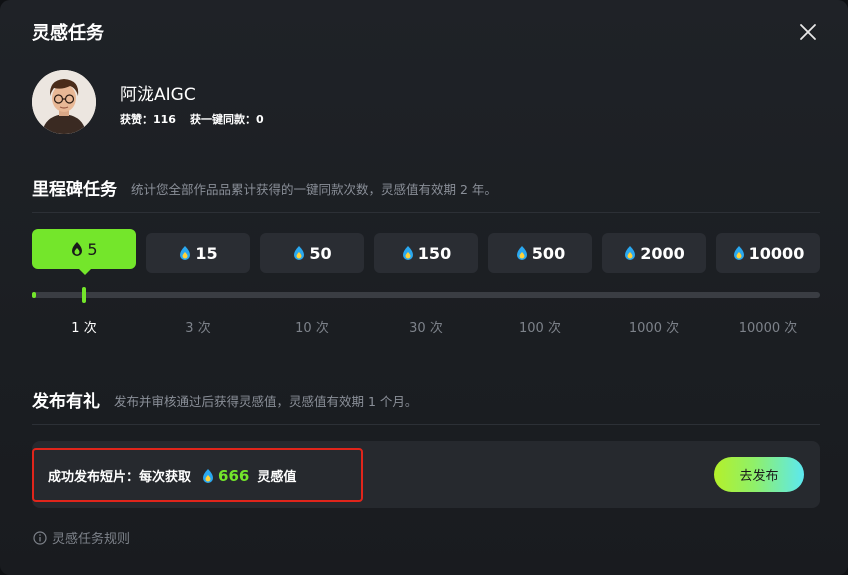  I want to click on tier-value: 50, so click(320, 253).